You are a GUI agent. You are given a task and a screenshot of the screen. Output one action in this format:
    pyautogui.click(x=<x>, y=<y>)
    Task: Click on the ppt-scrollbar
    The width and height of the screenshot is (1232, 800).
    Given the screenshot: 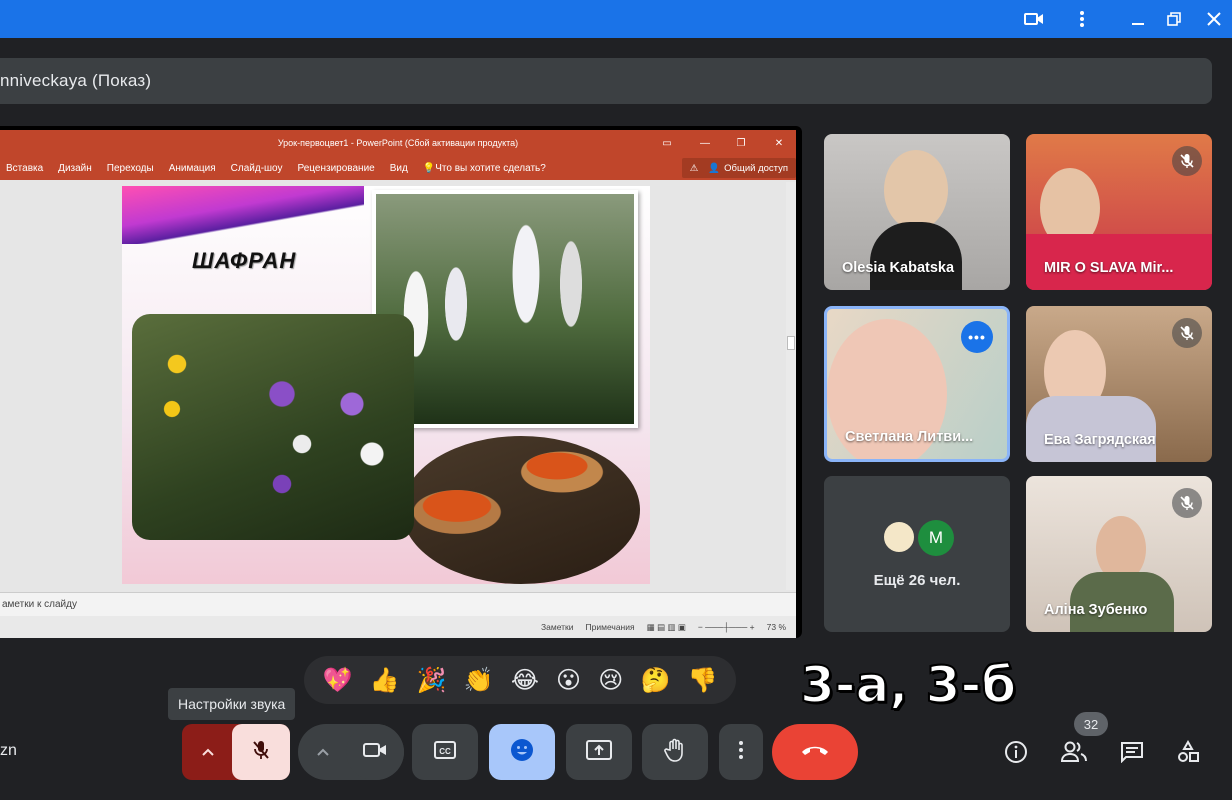 What is the action you would take?
    pyautogui.click(x=791, y=386)
    